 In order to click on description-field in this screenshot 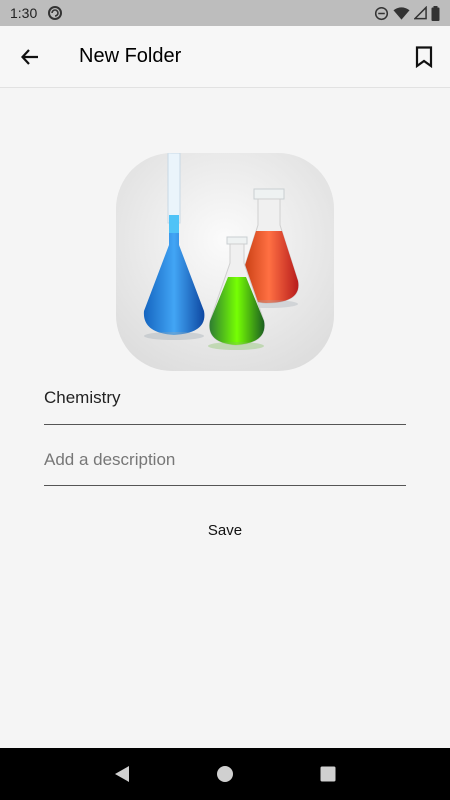, I will do `click(225, 467)`.